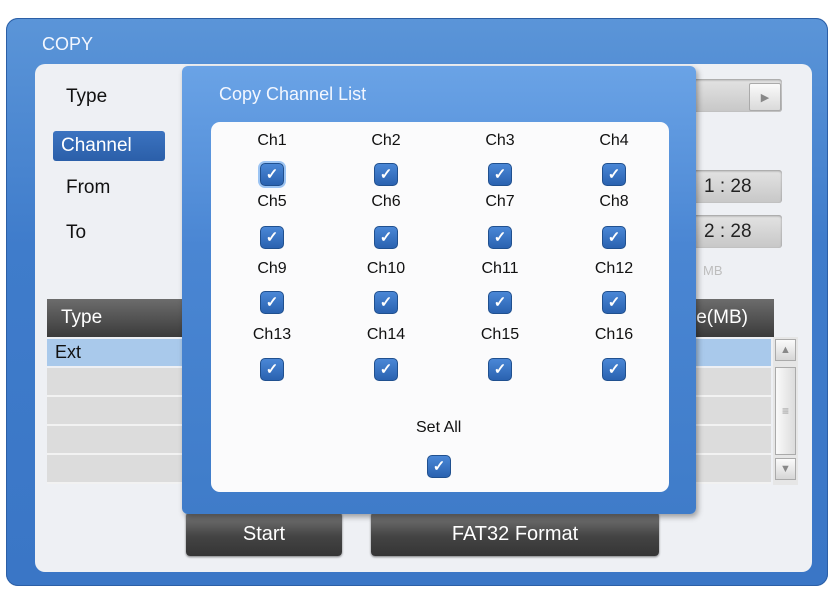  Describe the element at coordinates (785, 350) in the screenshot. I see `scroll-up-arrow-icon: ▲` at that location.